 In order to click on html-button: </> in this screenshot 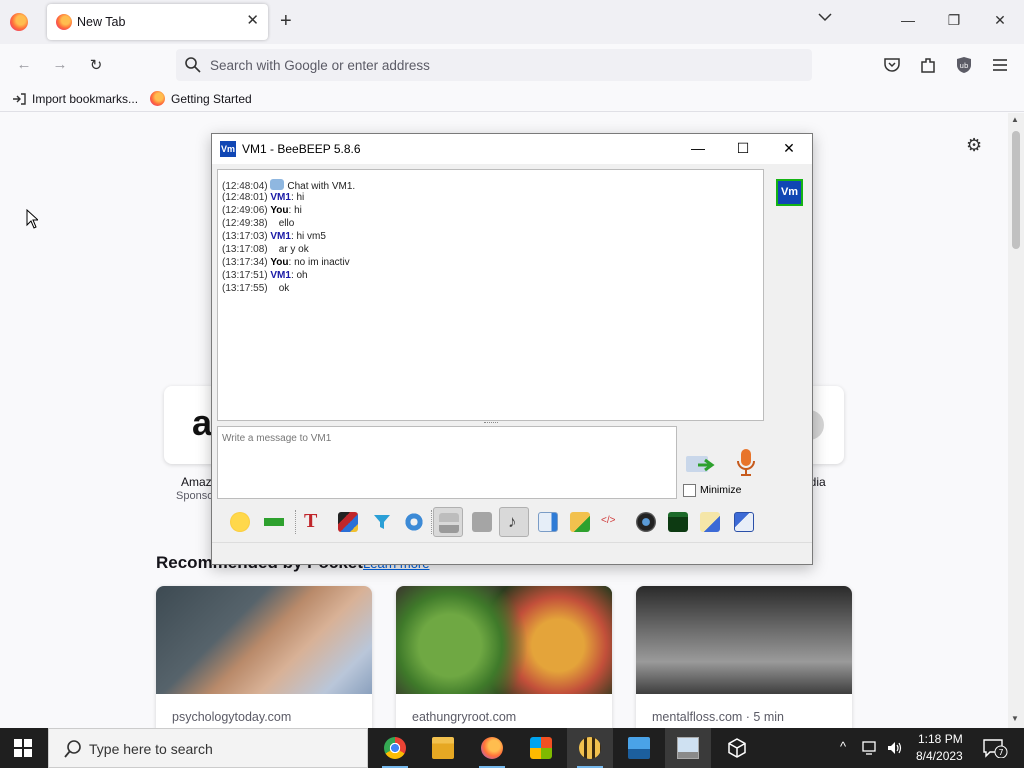, I will do `click(612, 522)`.